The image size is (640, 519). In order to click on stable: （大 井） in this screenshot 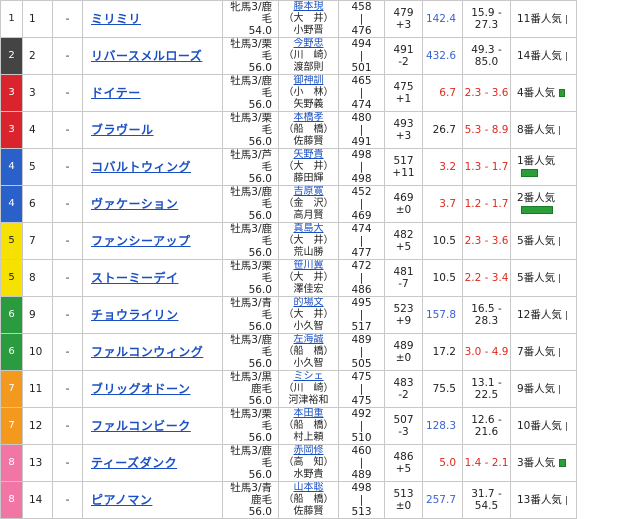, I will do `click(308, 241)`.